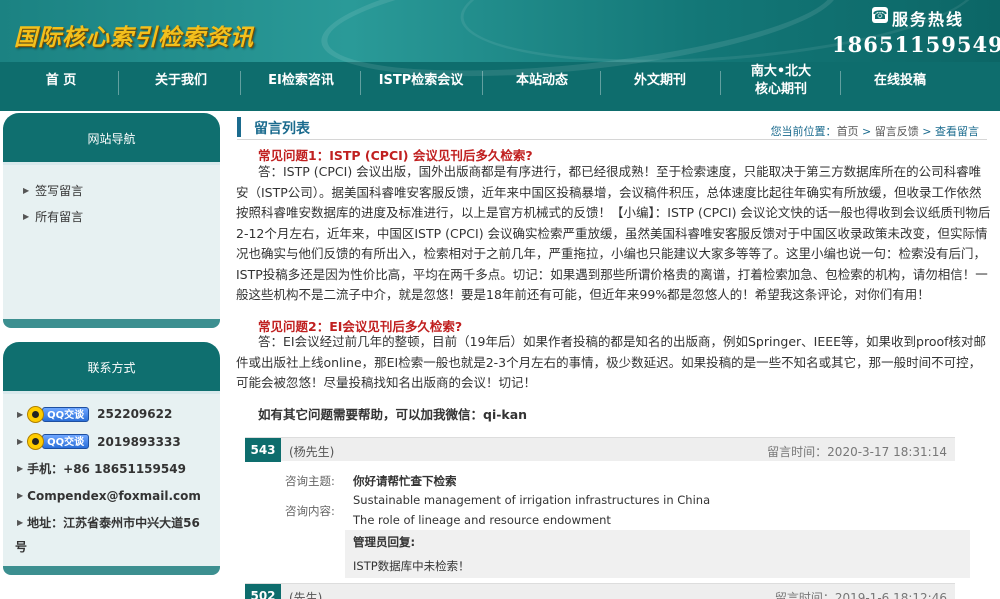 The height and width of the screenshot is (599, 1000). What do you see at coordinates (781, 80) in the screenshot?
I see `nav-core-journals: 南大•北大 核心期刊` at bounding box center [781, 80].